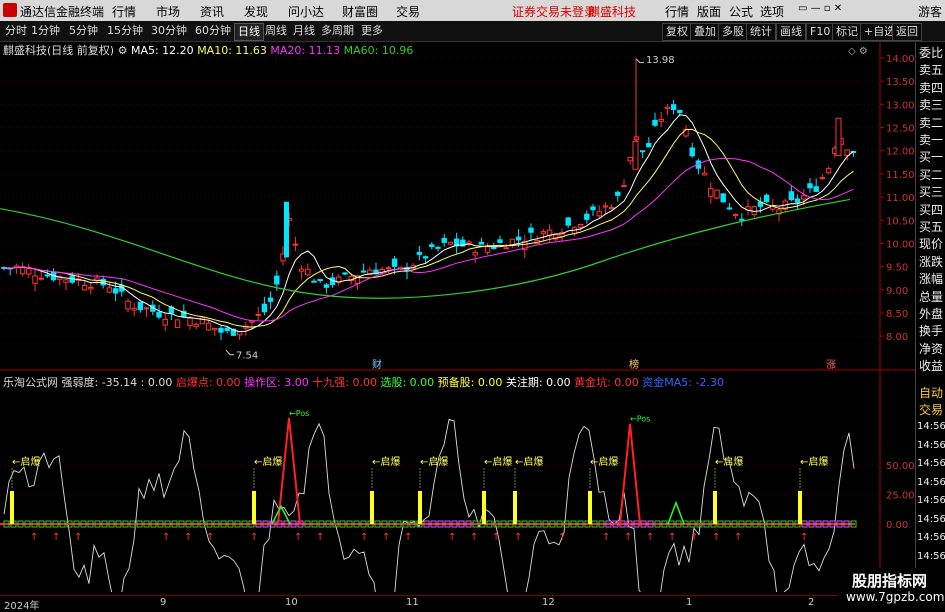 The height and width of the screenshot is (612, 945). Describe the element at coordinates (931, 156) in the screenshot. I see `side-tab-6: 买一` at that location.